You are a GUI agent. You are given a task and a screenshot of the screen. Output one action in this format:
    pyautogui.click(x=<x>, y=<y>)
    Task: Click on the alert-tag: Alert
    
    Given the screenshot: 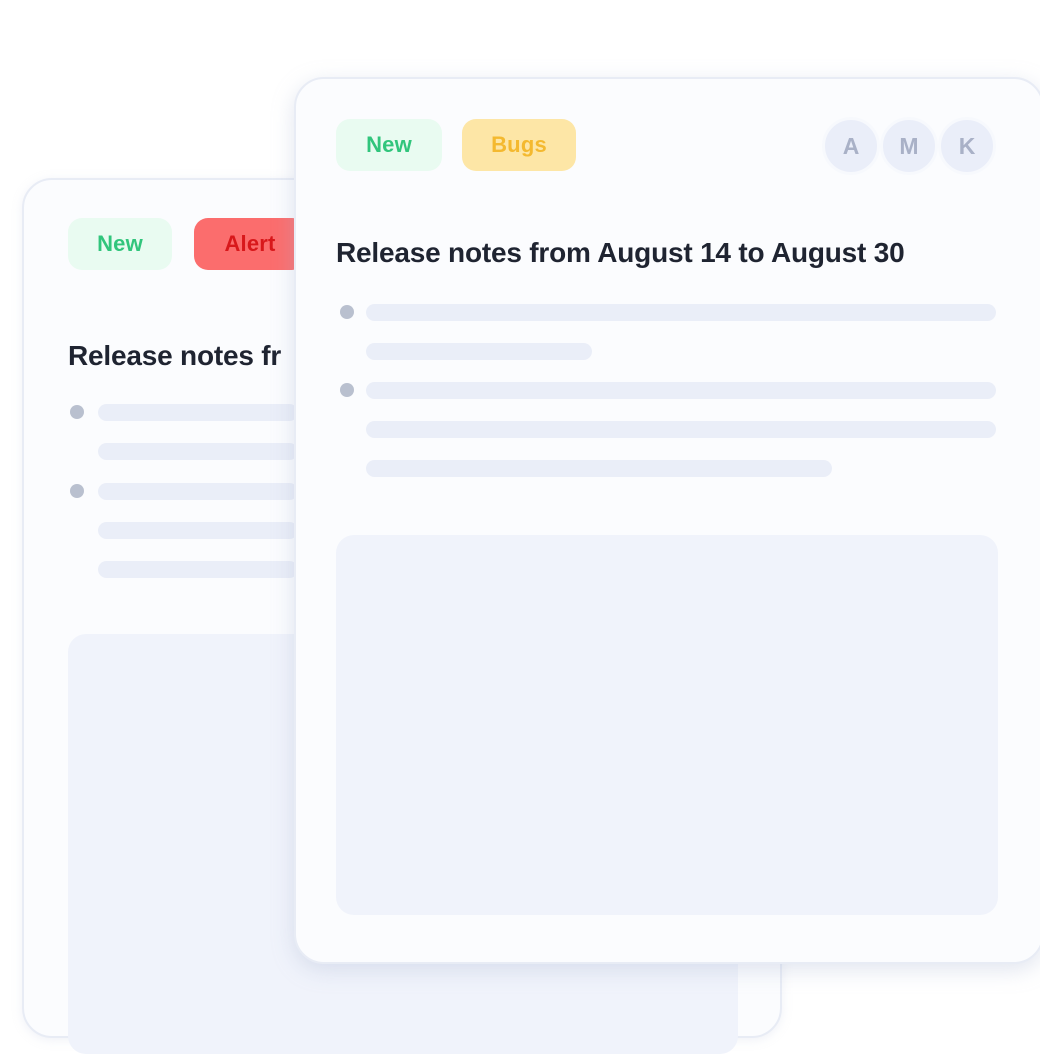 What is the action you would take?
    pyautogui.click(x=250, y=244)
    